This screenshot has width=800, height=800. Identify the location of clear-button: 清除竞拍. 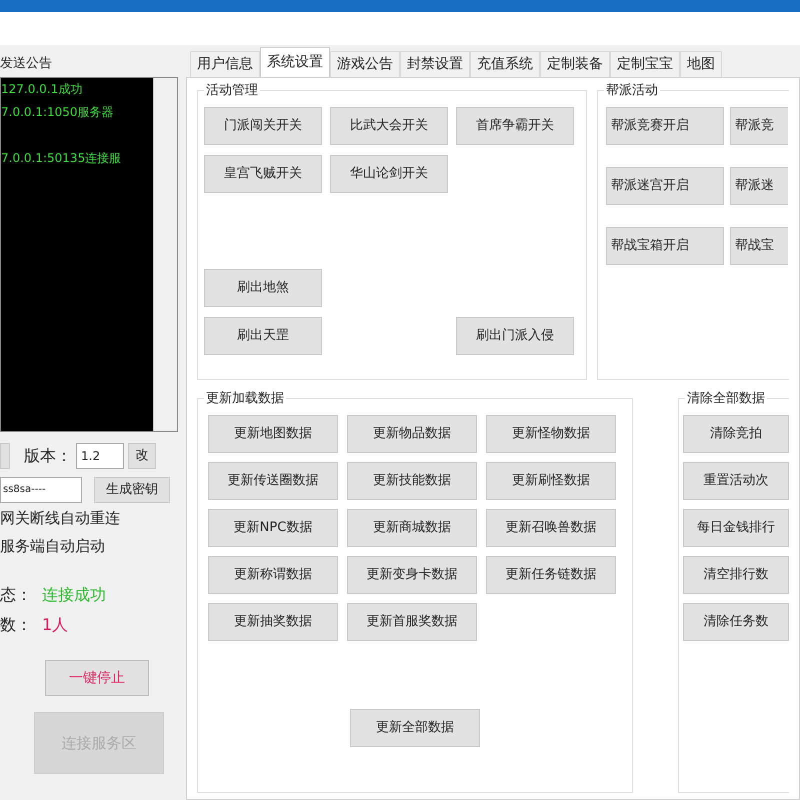
(736, 434).